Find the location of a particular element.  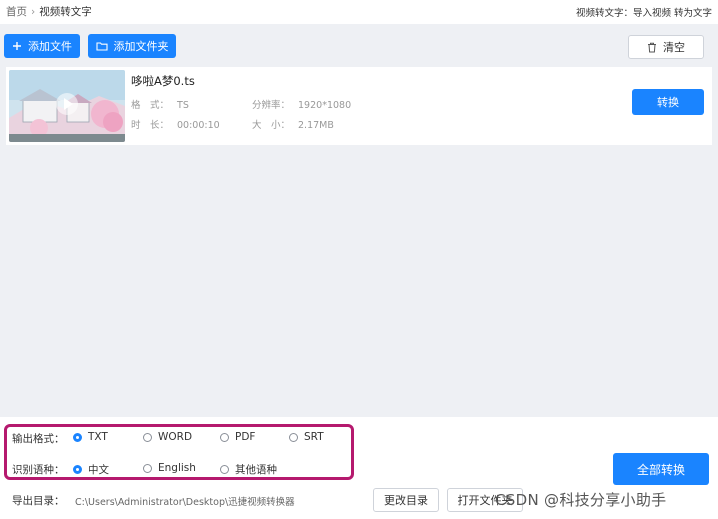

radio-chinese: 中文 is located at coordinates (91, 469).